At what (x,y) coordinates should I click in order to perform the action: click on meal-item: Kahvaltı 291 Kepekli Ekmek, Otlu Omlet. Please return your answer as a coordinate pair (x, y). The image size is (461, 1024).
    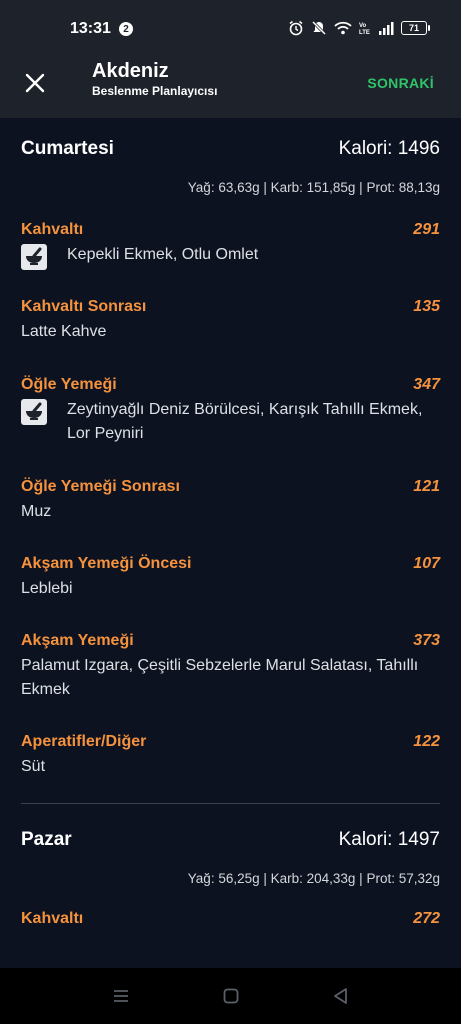
    Looking at the image, I should click on (230, 245).